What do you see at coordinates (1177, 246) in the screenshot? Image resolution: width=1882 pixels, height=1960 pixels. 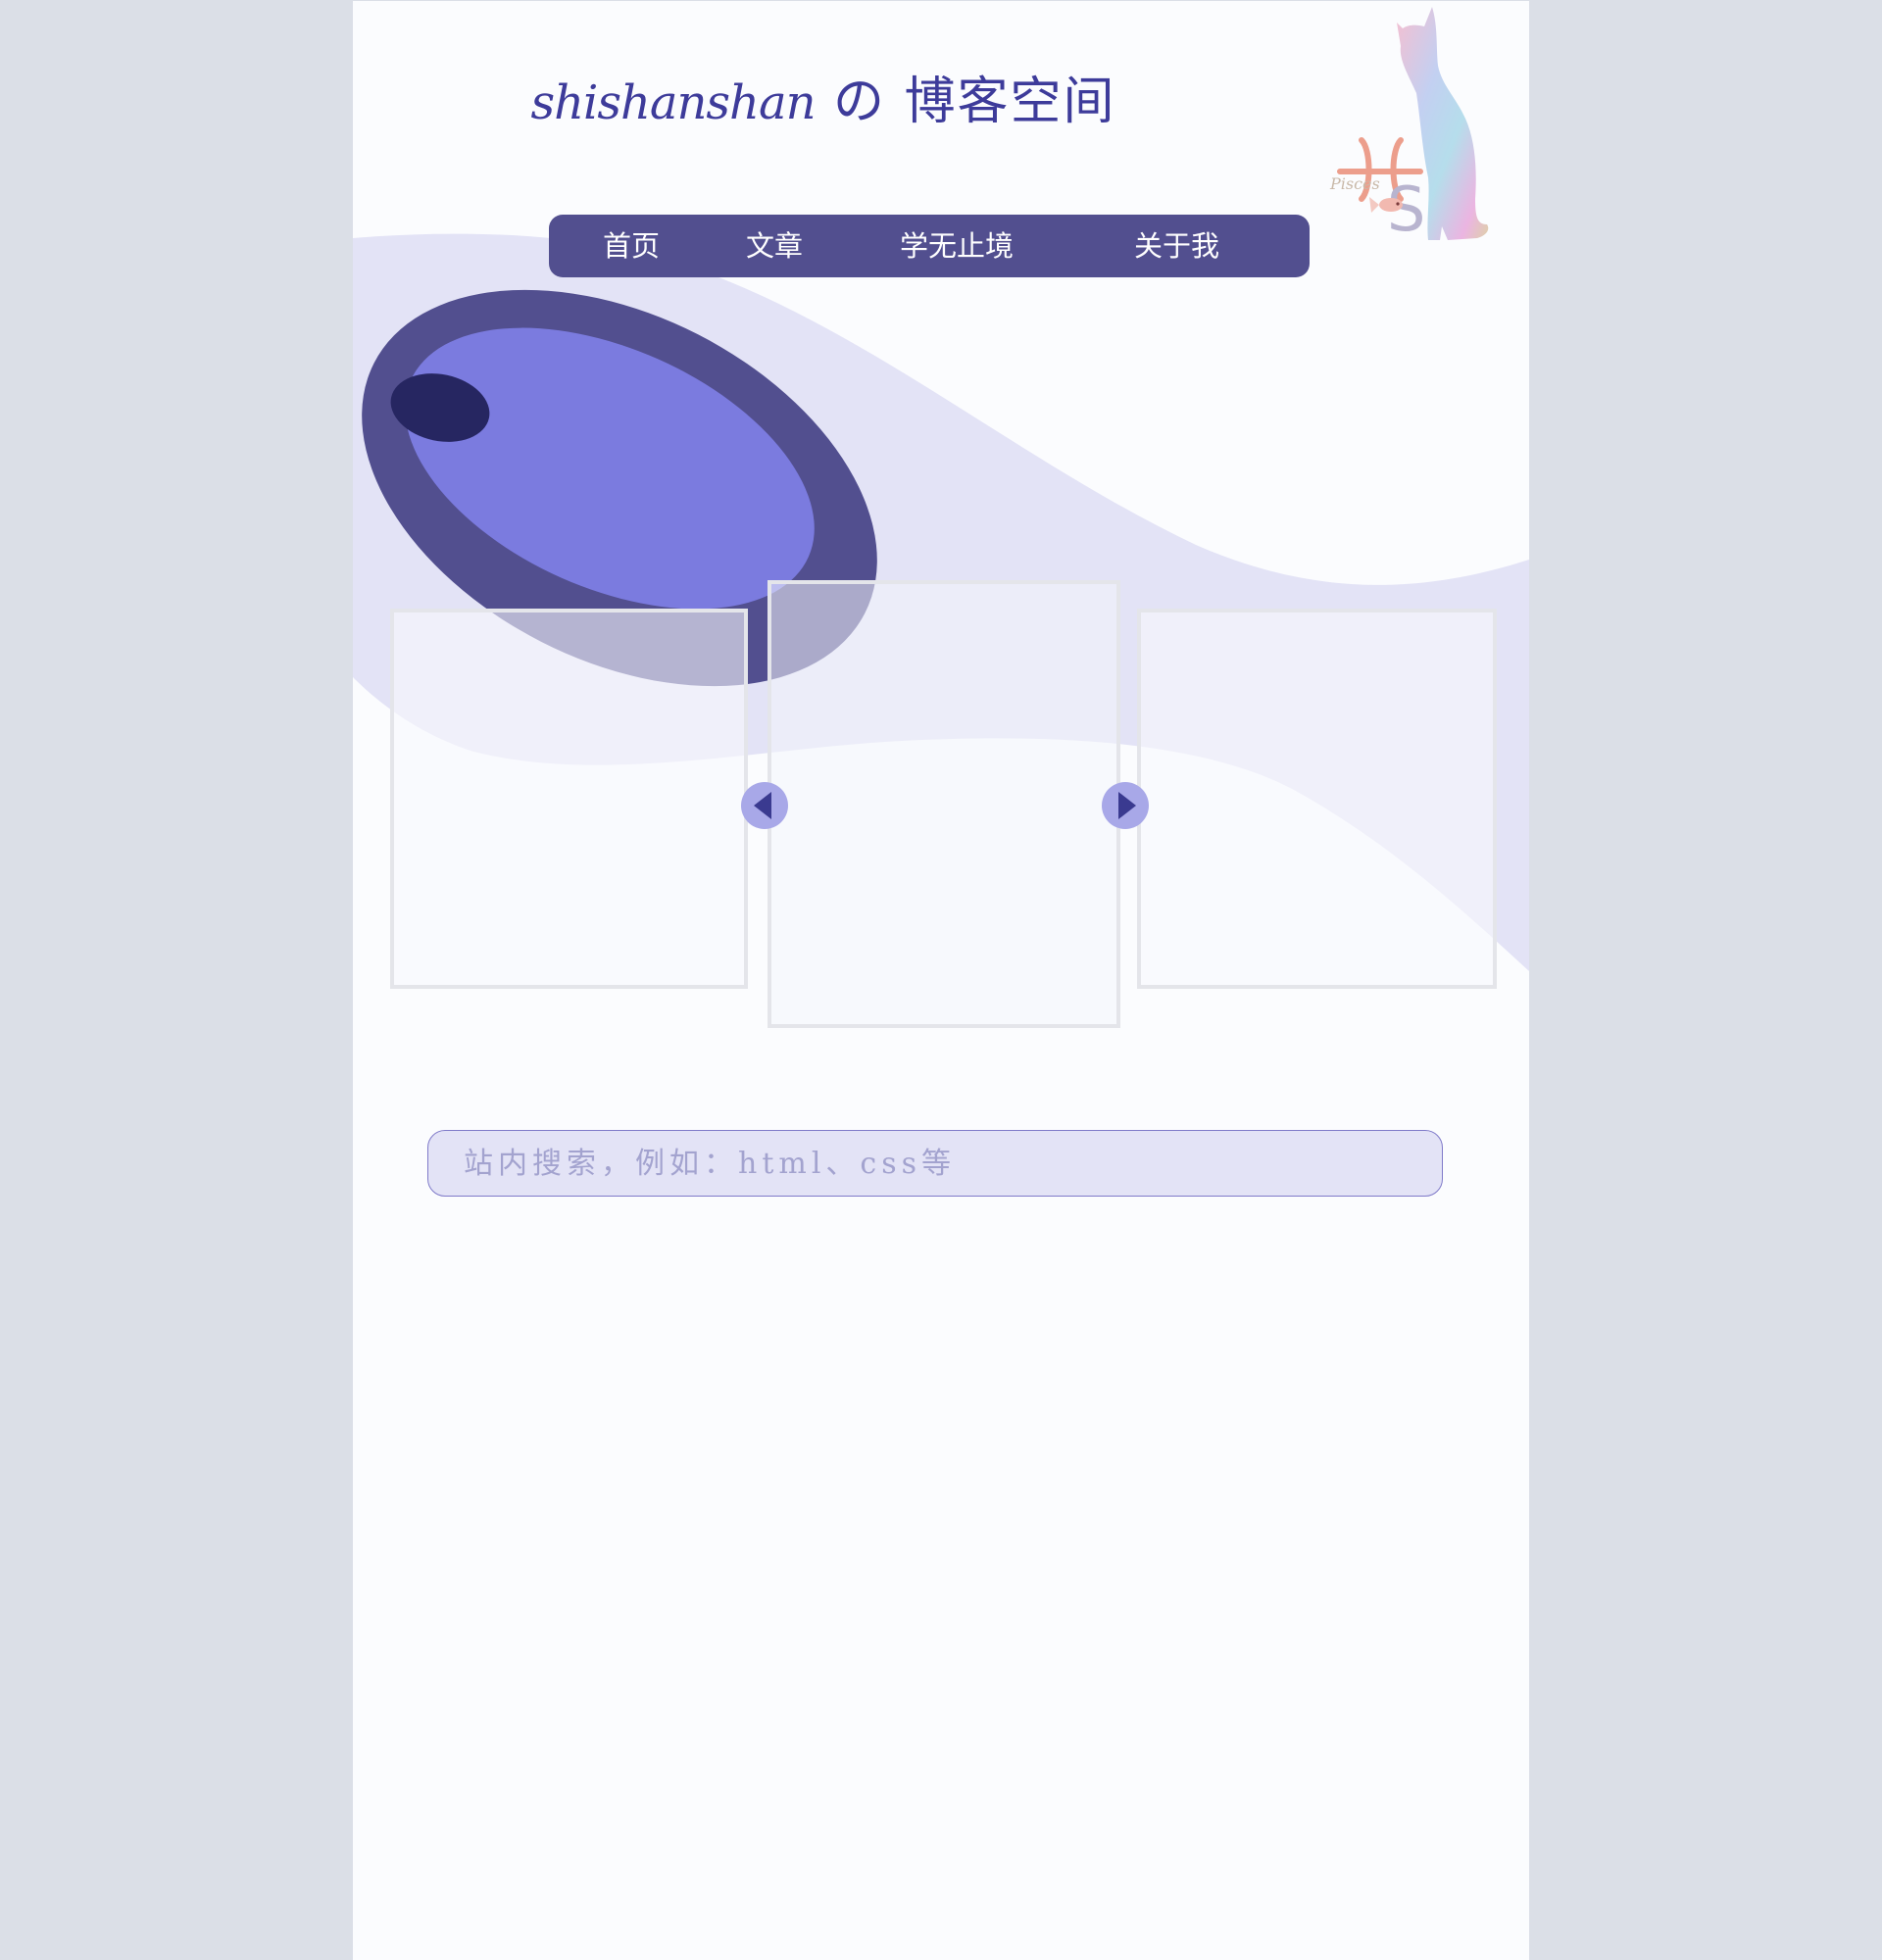 I see `nav-item-about: 关于我` at bounding box center [1177, 246].